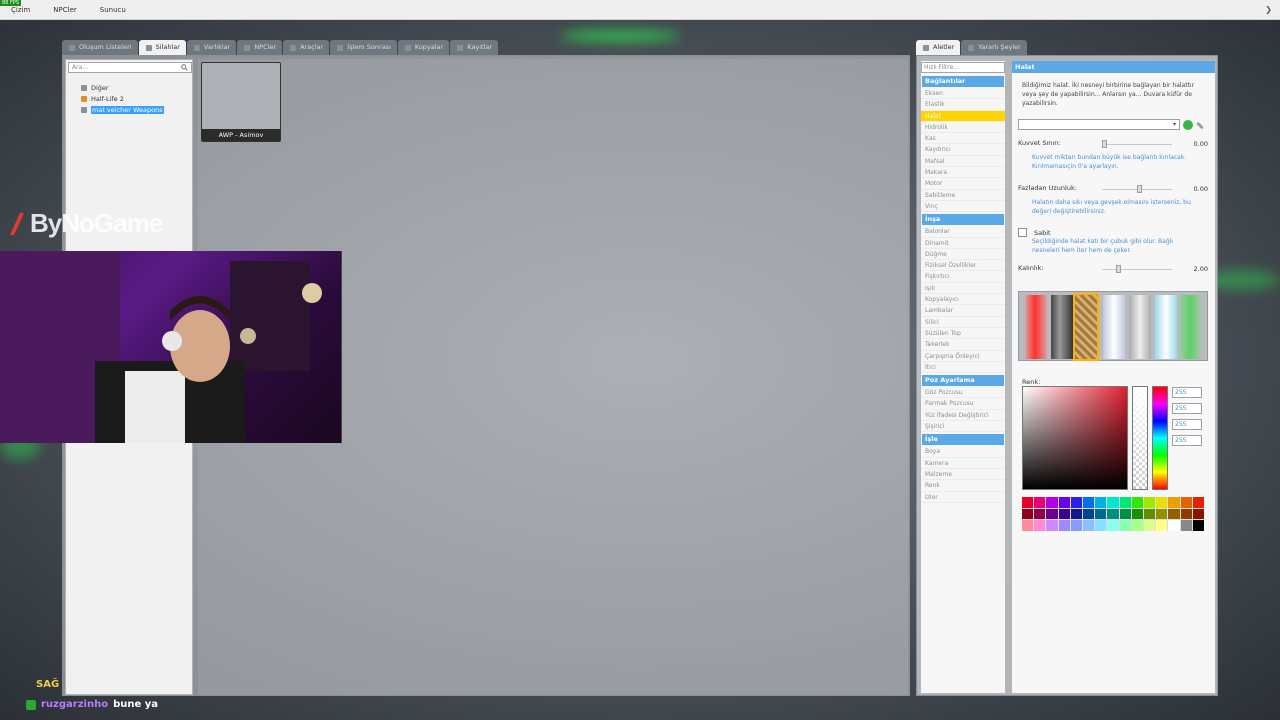 The width and height of the screenshot is (1280, 720). What do you see at coordinates (1160, 438) in the screenshot?
I see `hue-bar` at bounding box center [1160, 438].